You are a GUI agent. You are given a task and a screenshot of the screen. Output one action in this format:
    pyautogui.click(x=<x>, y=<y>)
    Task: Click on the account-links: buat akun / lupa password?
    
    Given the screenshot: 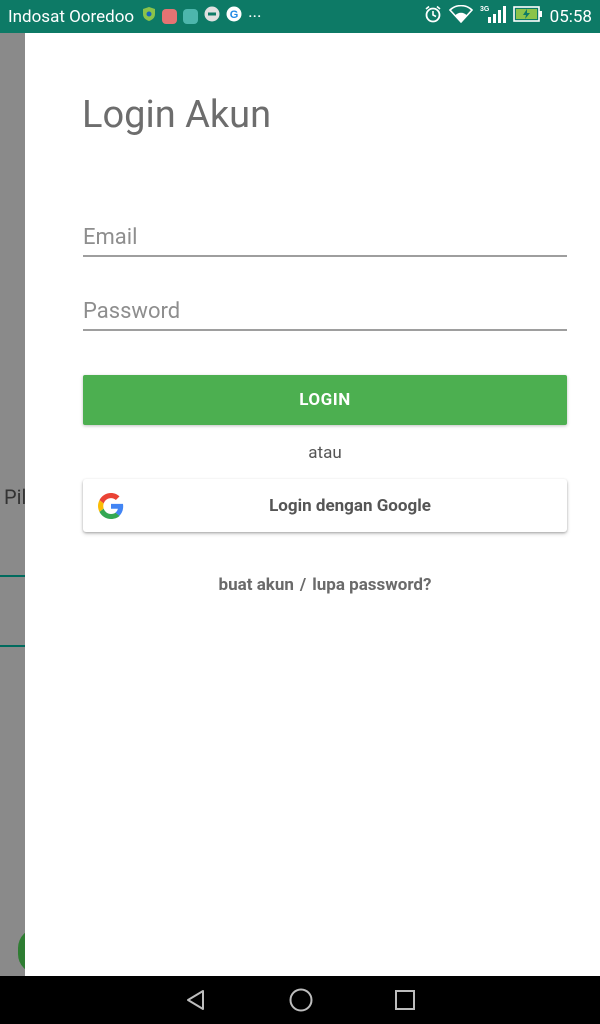 What is the action you would take?
    pyautogui.click(x=325, y=585)
    